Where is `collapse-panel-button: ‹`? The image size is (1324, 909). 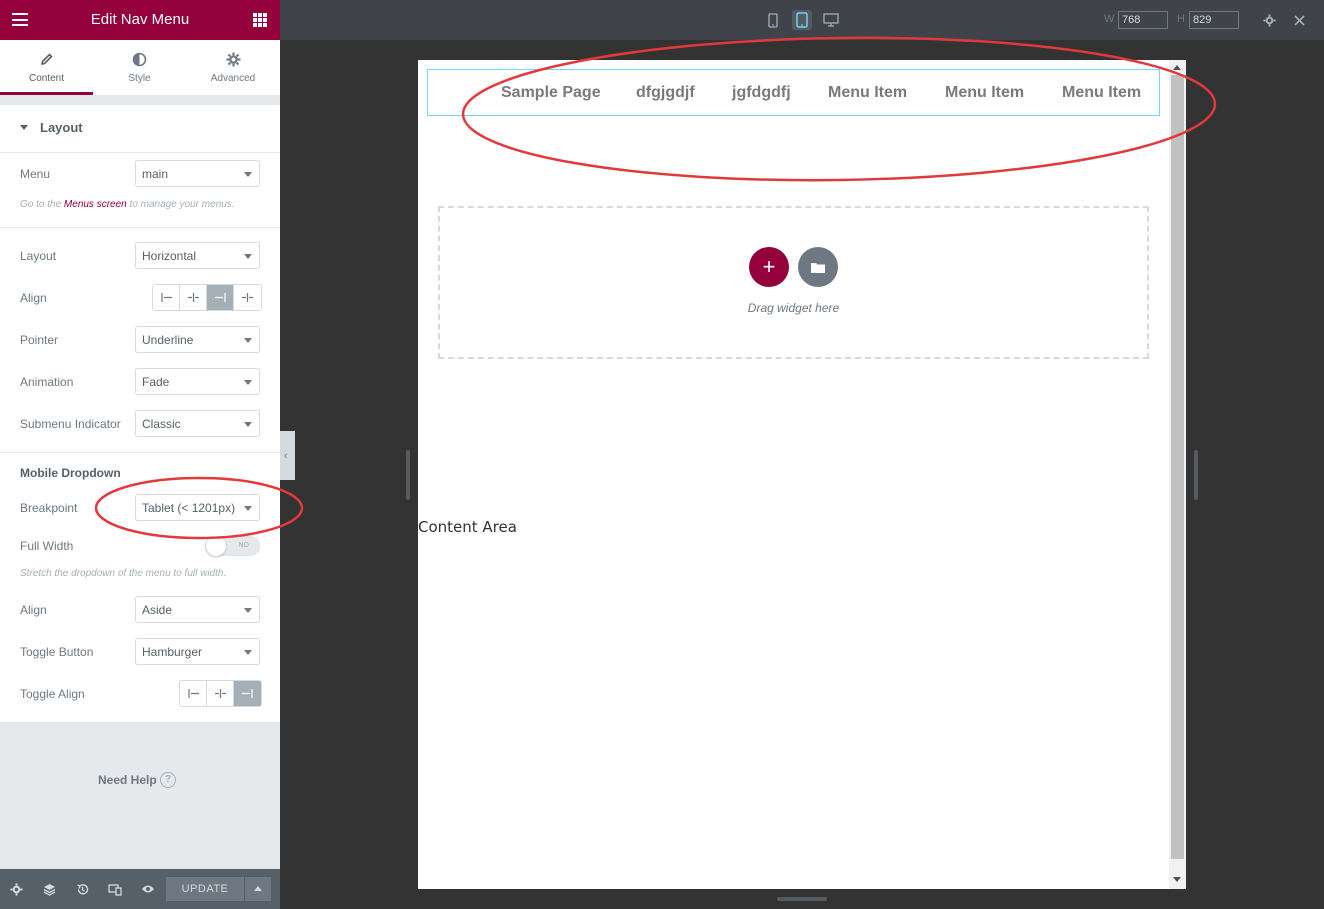
collapse-panel-button: ‹ is located at coordinates (287, 455).